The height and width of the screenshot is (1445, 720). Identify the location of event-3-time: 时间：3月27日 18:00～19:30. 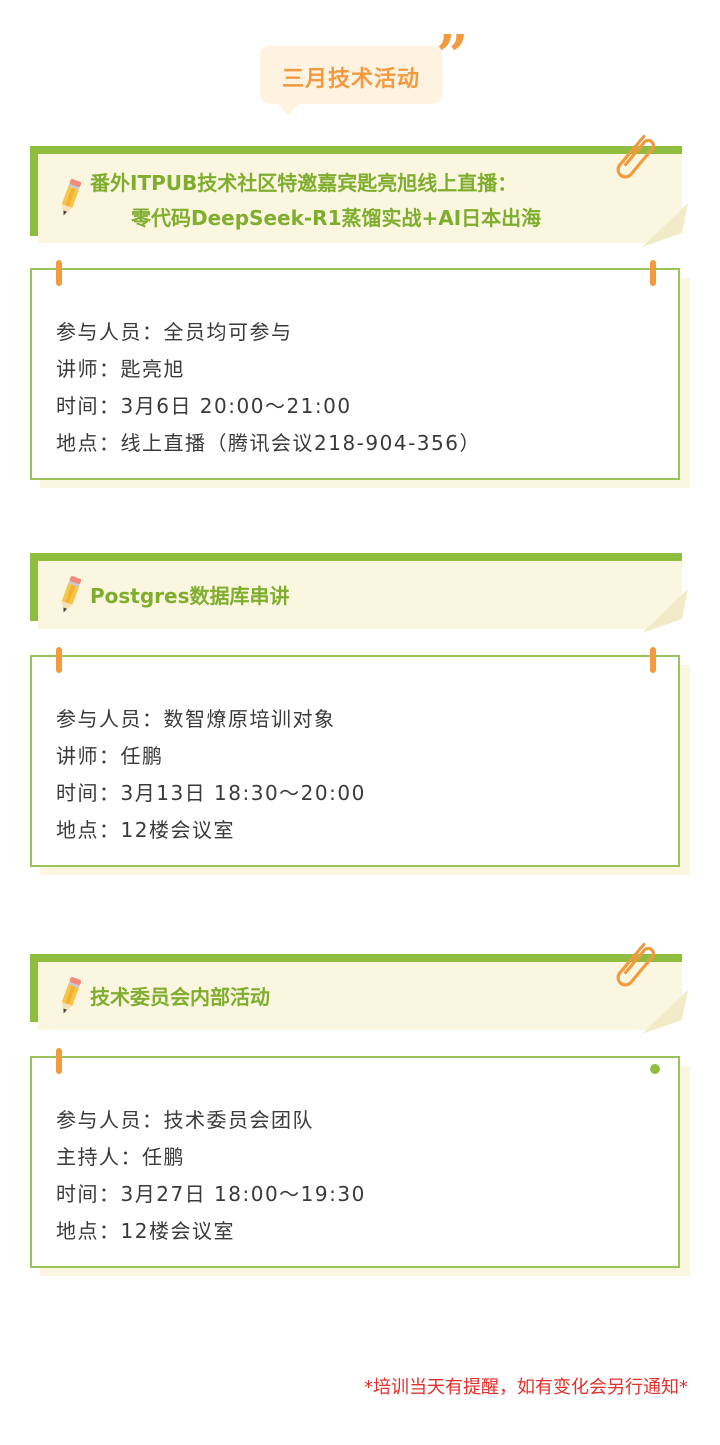
(211, 1194).